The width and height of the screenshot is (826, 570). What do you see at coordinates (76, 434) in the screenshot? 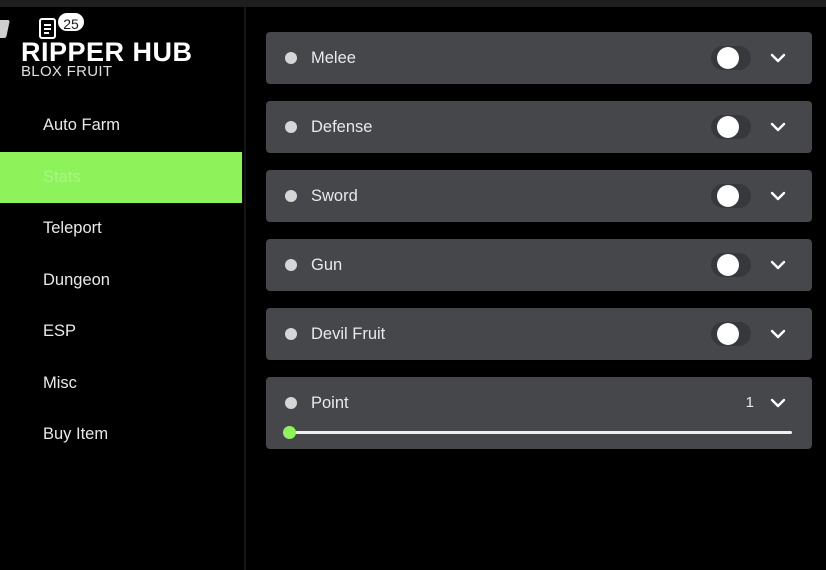
I see `sidebar-item-label: Buy Item` at bounding box center [76, 434].